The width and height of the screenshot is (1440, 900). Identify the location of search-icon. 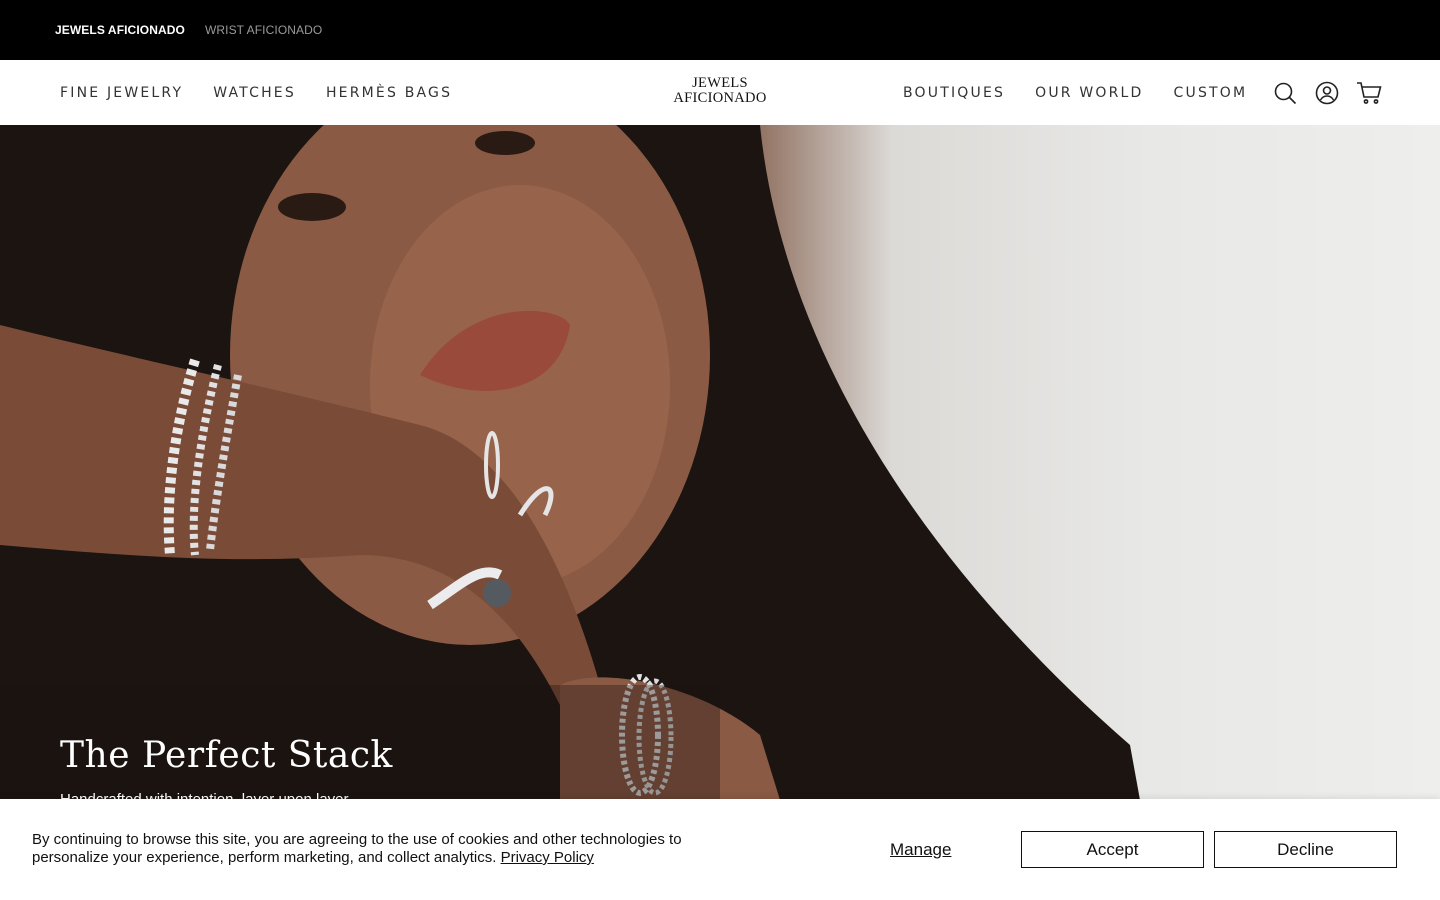
(1285, 93).